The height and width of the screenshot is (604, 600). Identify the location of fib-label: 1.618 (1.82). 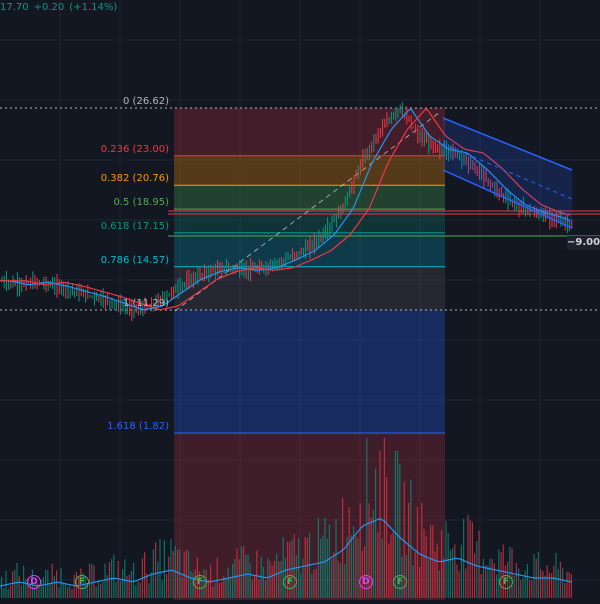
(138, 426).